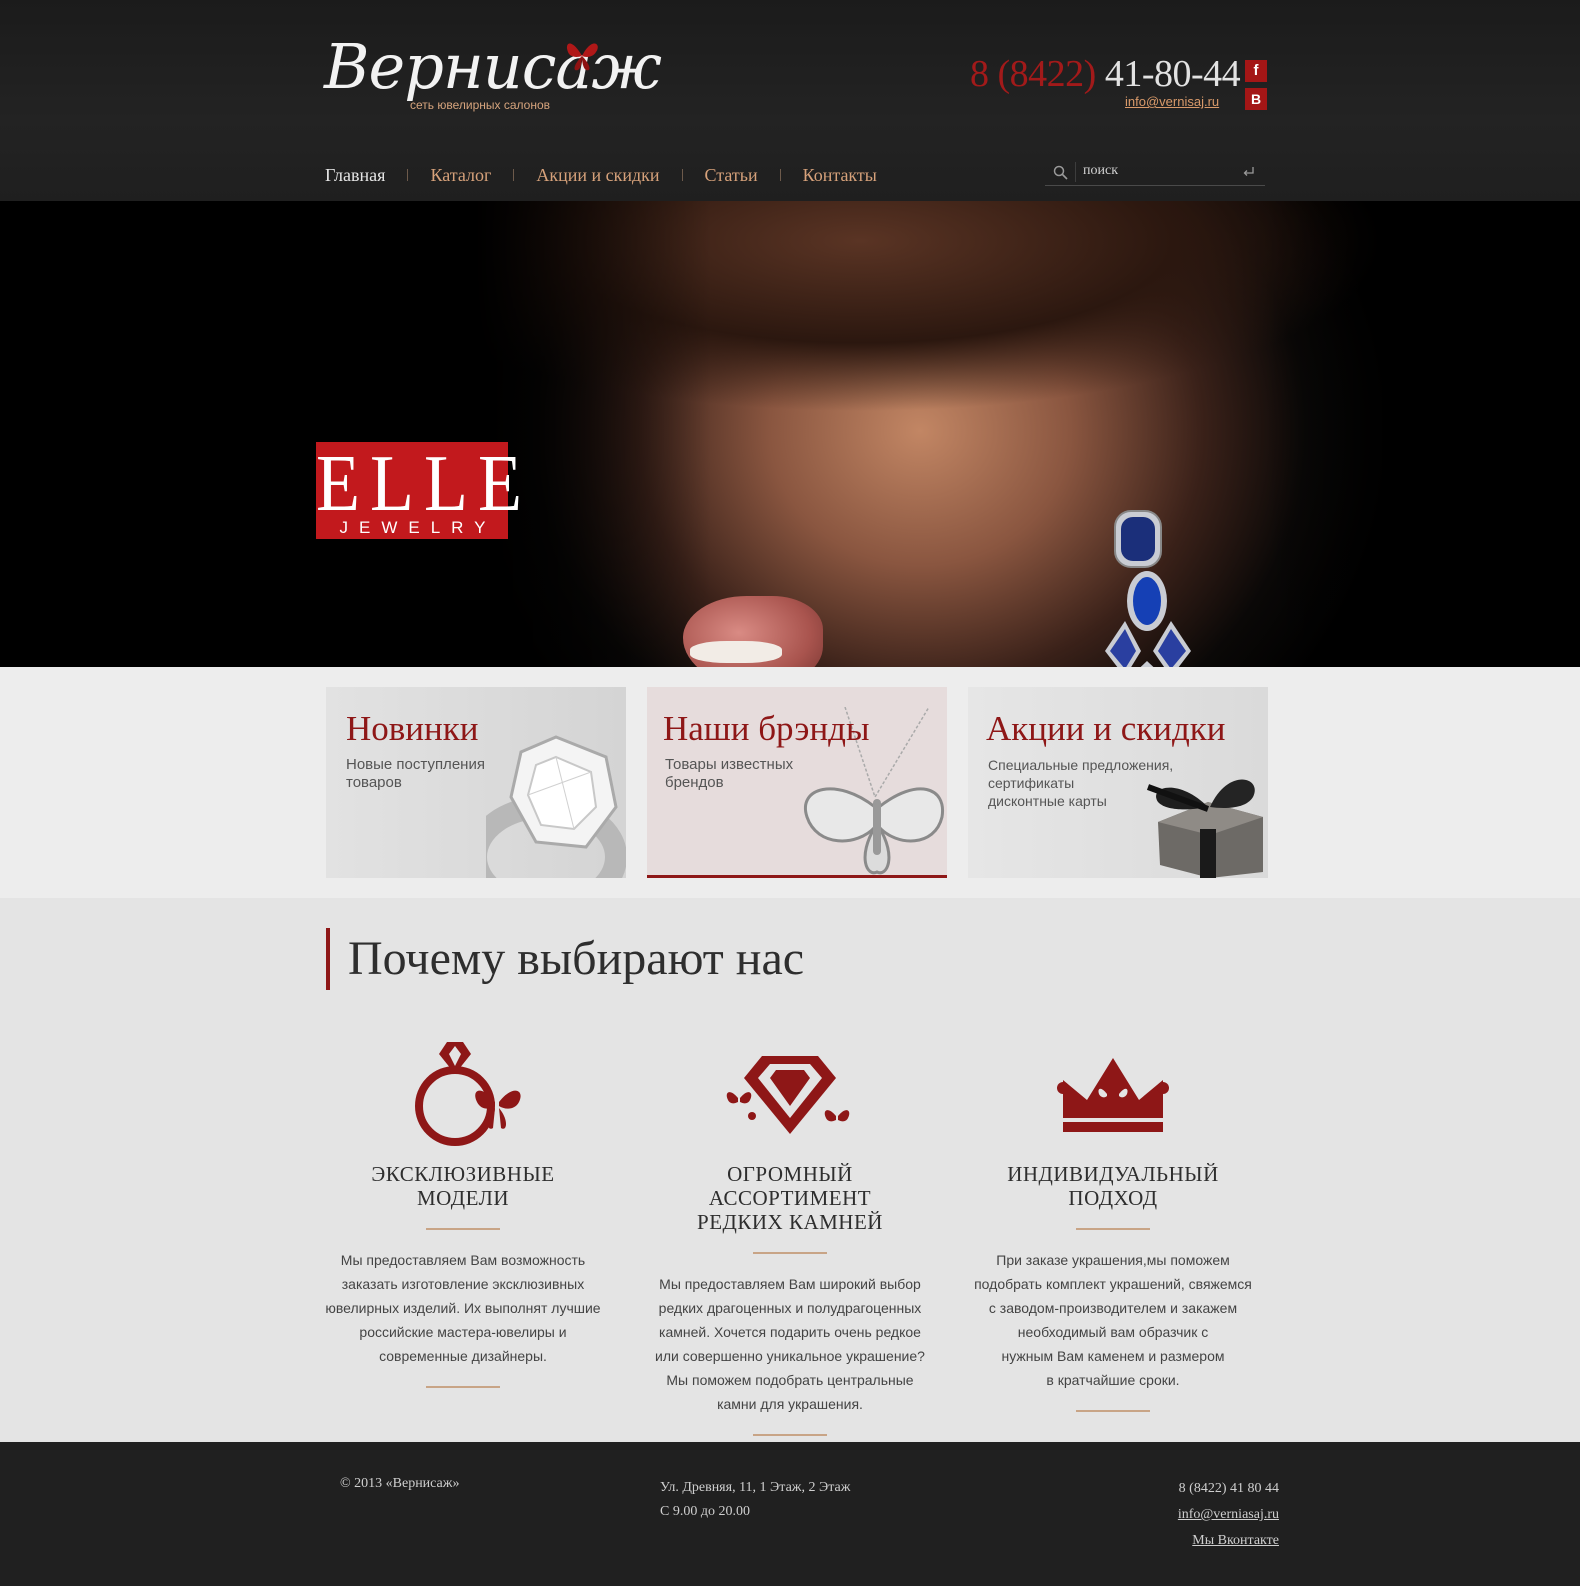 The image size is (1580, 1586). What do you see at coordinates (729, 764) in the screenshot?
I see `promo-card-desc-line: Товары известных` at bounding box center [729, 764].